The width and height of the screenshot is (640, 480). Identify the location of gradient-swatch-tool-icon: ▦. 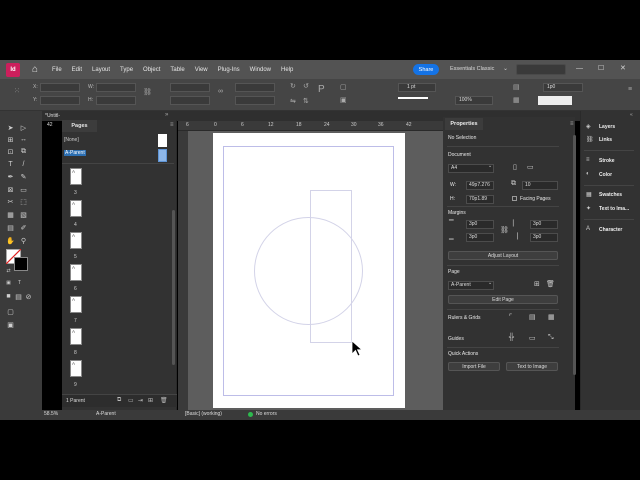
(10, 214).